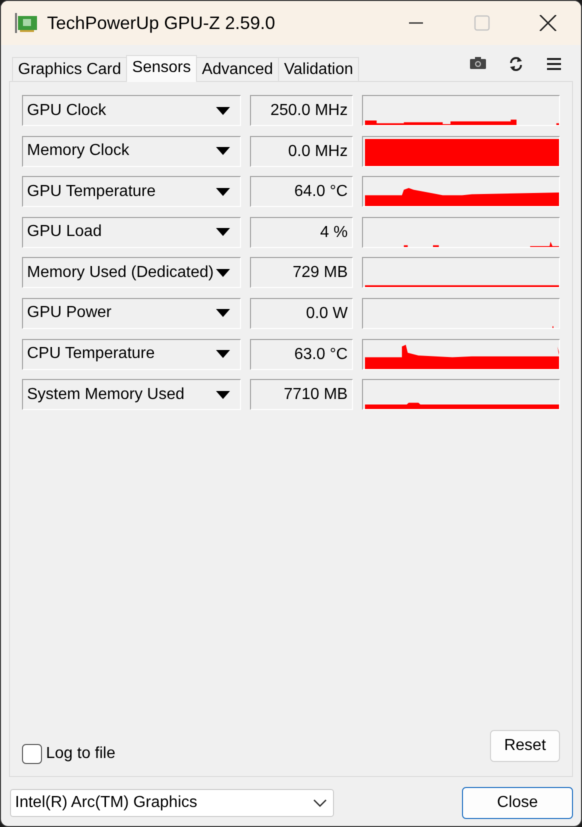 Image resolution: width=582 pixels, height=827 pixels. I want to click on chevron-icon, so click(320, 803).